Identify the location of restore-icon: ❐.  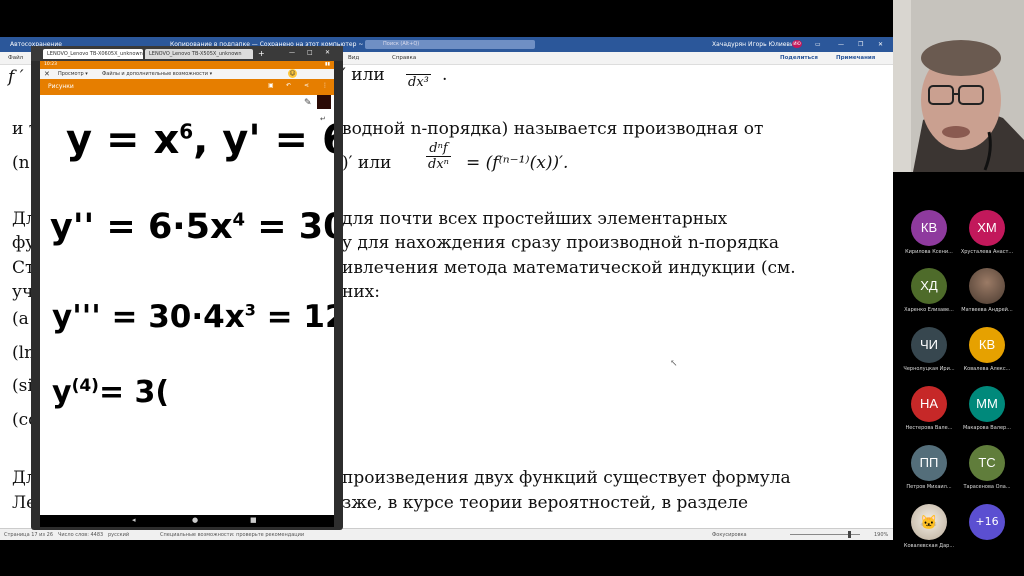
(860, 44).